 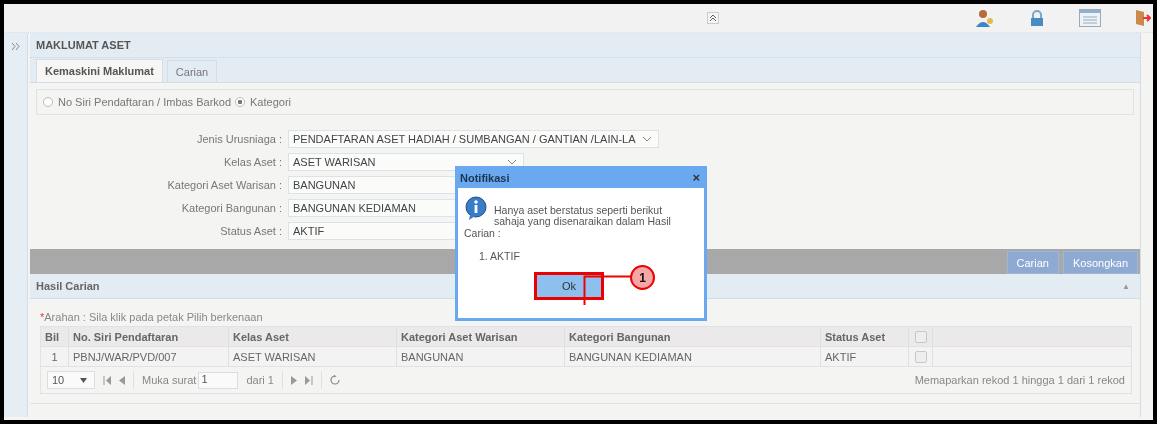 What do you see at coordinates (151, 317) in the screenshot?
I see `instruction-text: *Arahan : Sila klik pada petak Pilih berkenaan` at bounding box center [151, 317].